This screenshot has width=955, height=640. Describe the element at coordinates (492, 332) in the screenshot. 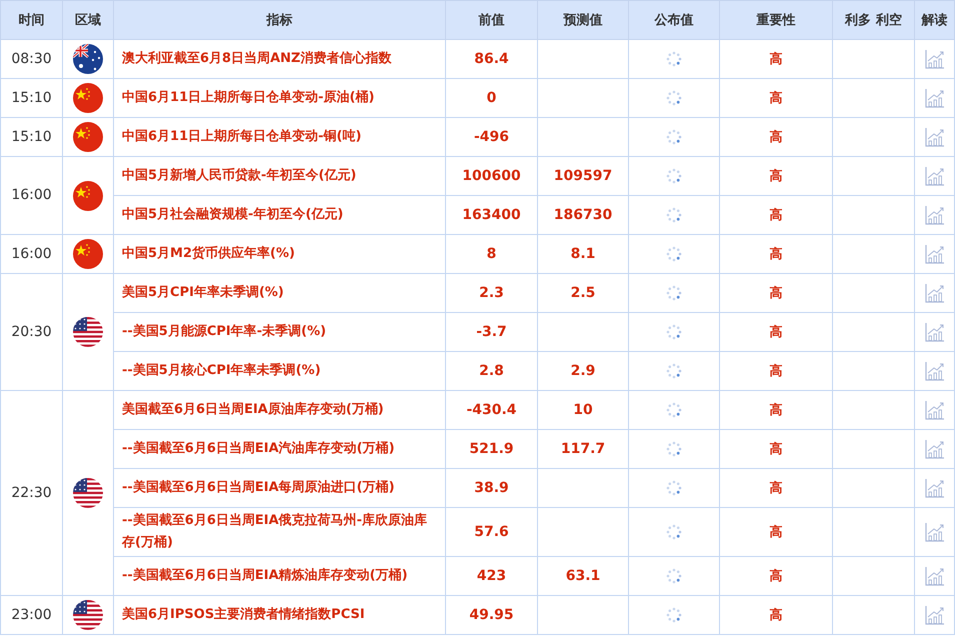

I see `previous-value-cell: -3.7` at that location.